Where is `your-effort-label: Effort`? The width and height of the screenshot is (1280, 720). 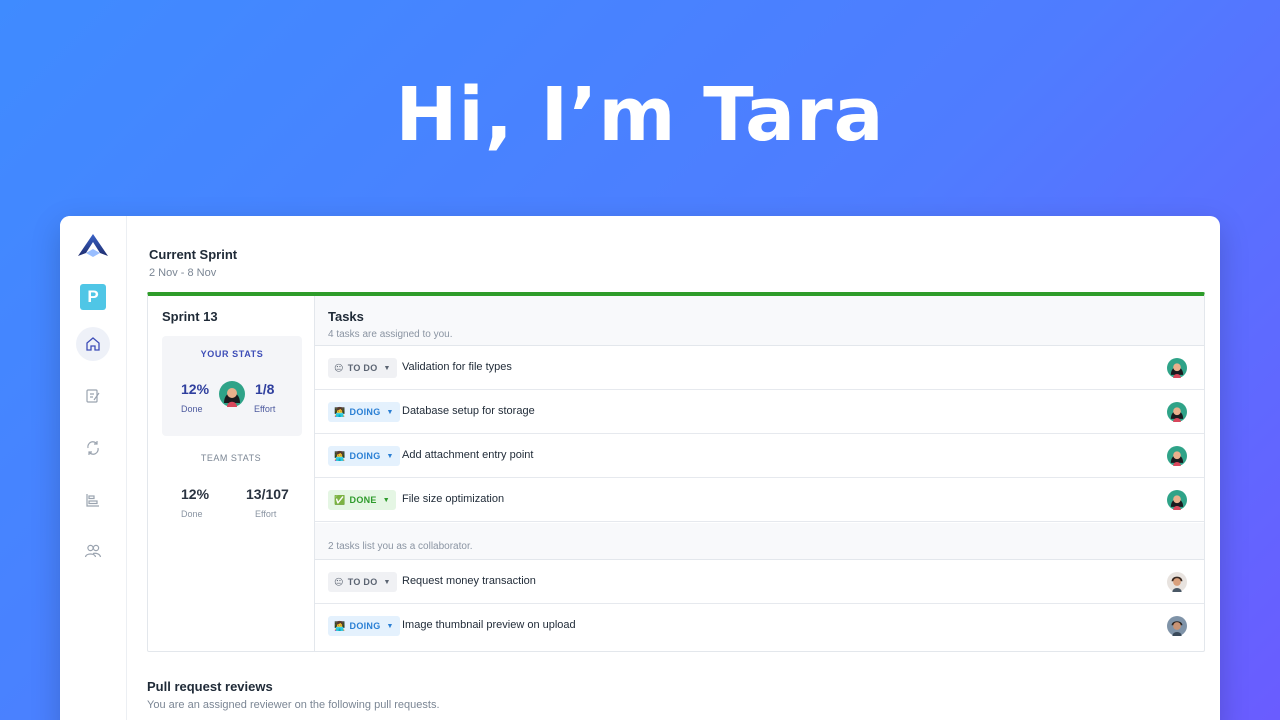
your-effort-label: Effort is located at coordinates (265, 409).